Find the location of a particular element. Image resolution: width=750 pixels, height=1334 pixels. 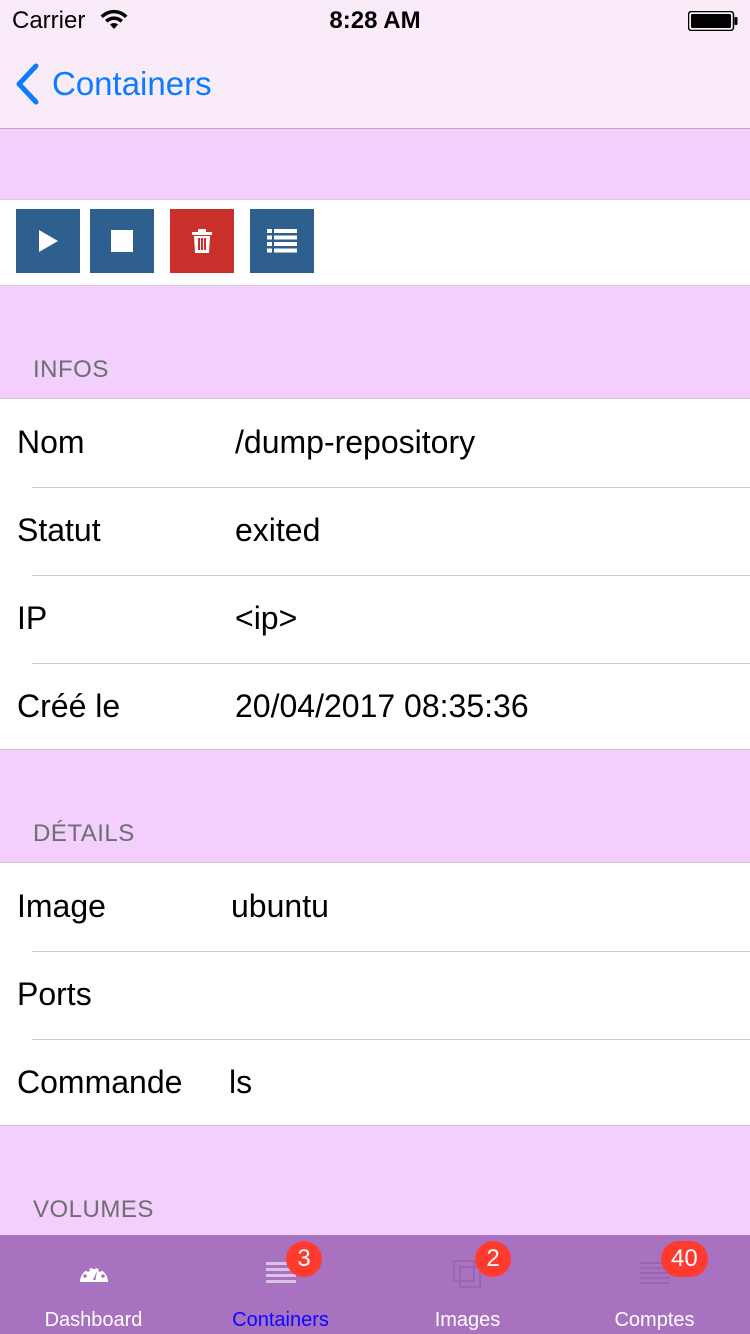

accounts-count-badge: 40 is located at coordinates (684, 1259).